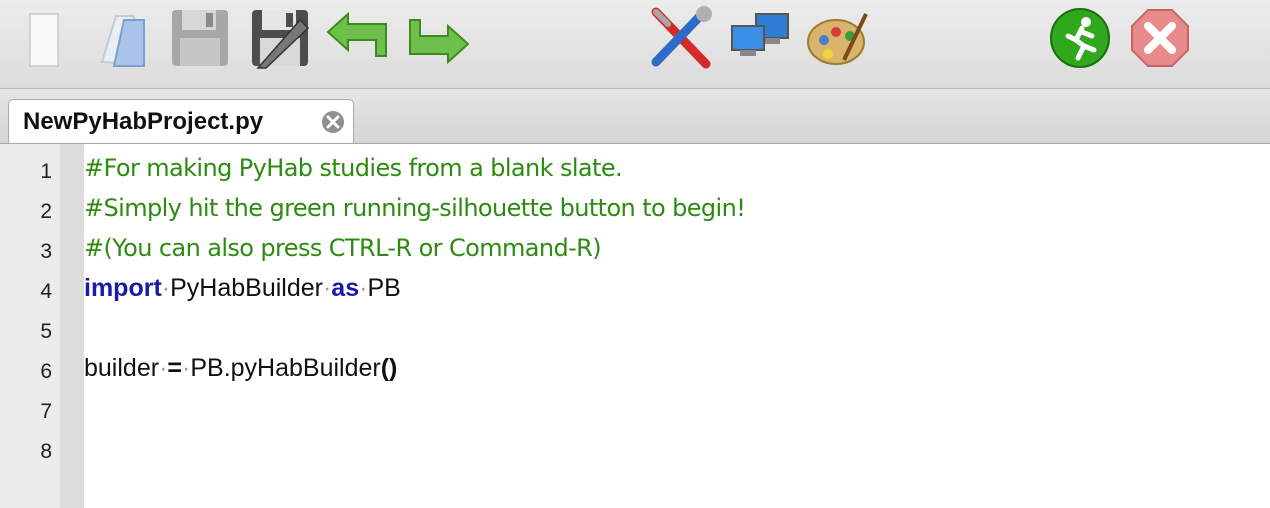 The image size is (1270, 508). I want to click on floppy-disk-icon, so click(200, 38).